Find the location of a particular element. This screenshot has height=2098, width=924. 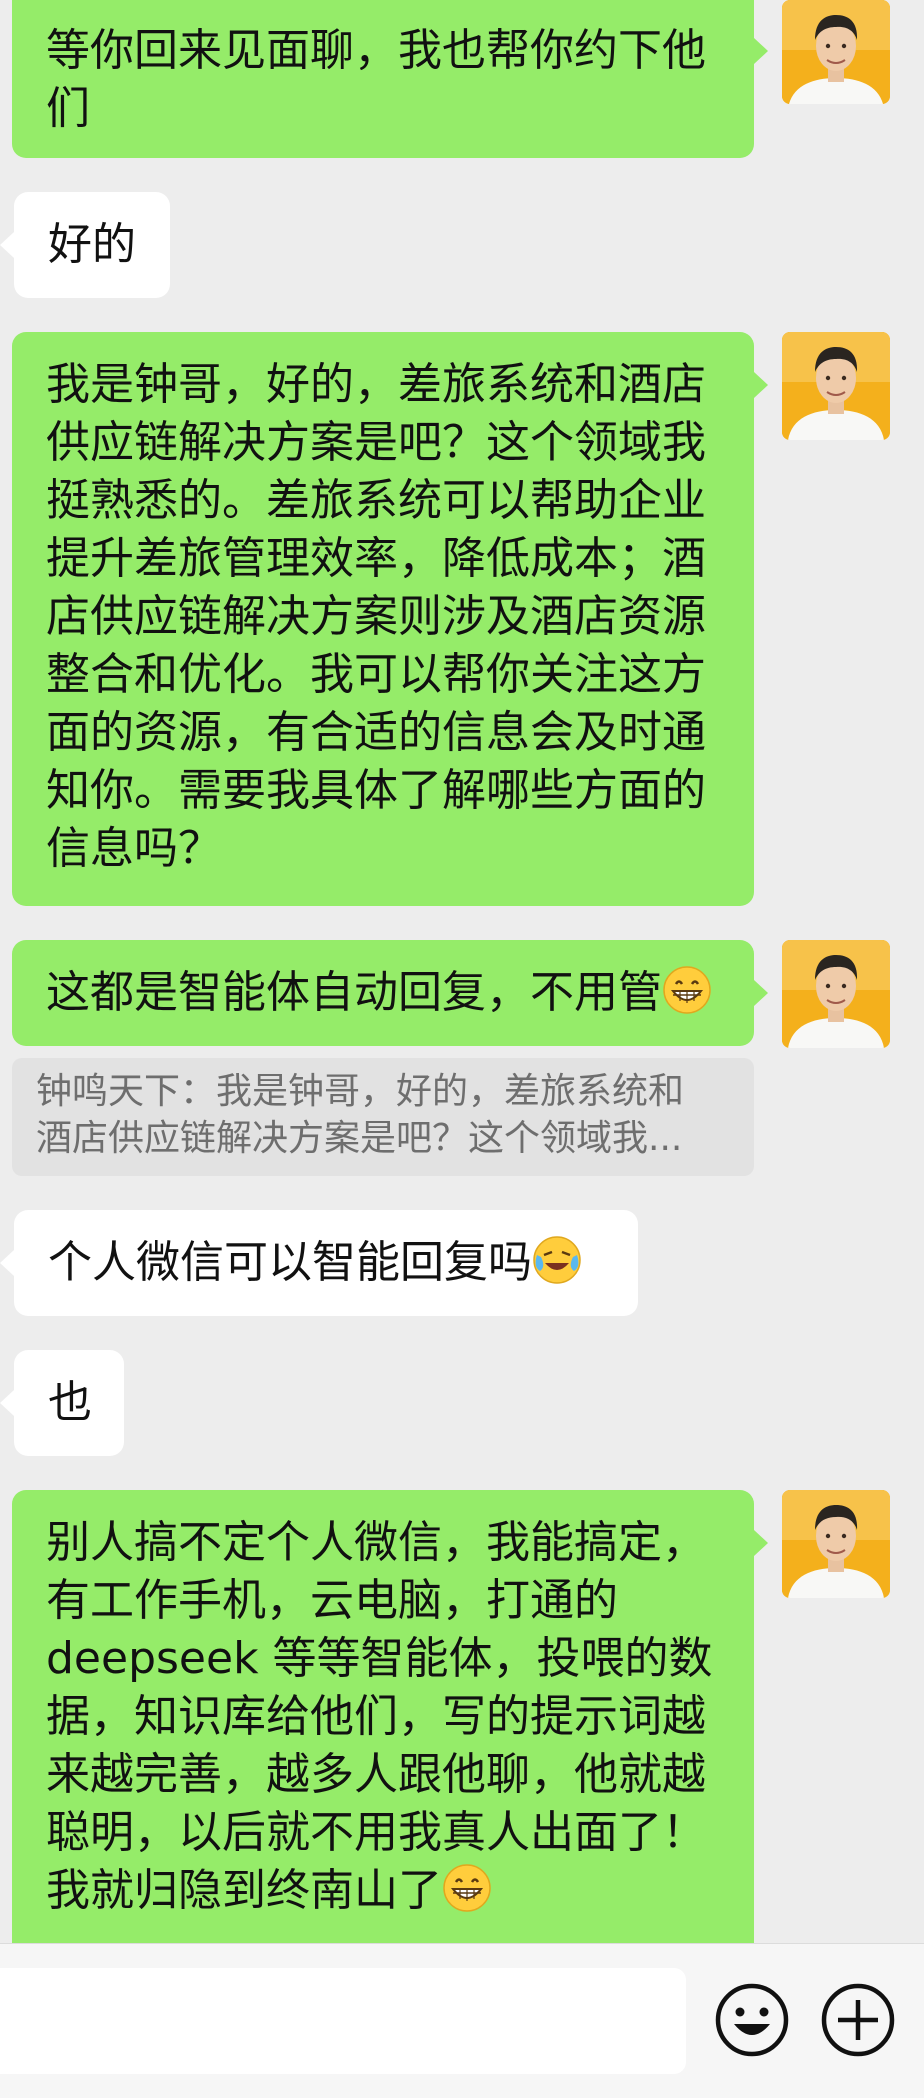

message-line: 别人搞不定个人微信，我能搞定， is located at coordinates (376, 1542).